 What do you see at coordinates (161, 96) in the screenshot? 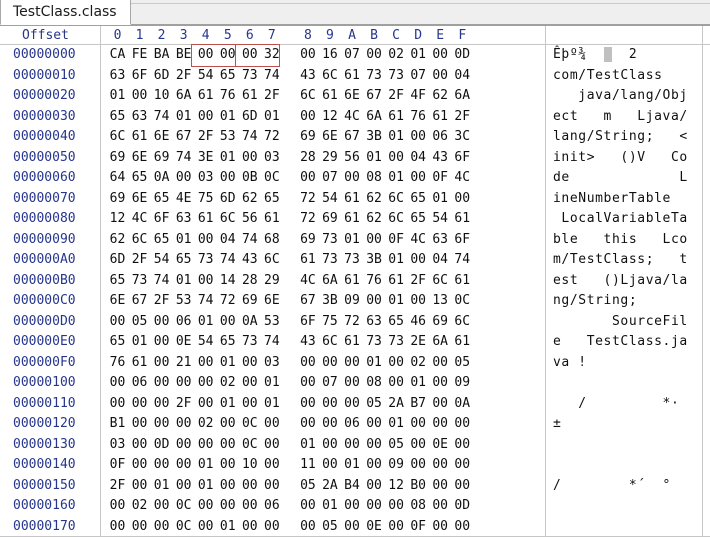
I see `hex-byte: 10` at bounding box center [161, 96].